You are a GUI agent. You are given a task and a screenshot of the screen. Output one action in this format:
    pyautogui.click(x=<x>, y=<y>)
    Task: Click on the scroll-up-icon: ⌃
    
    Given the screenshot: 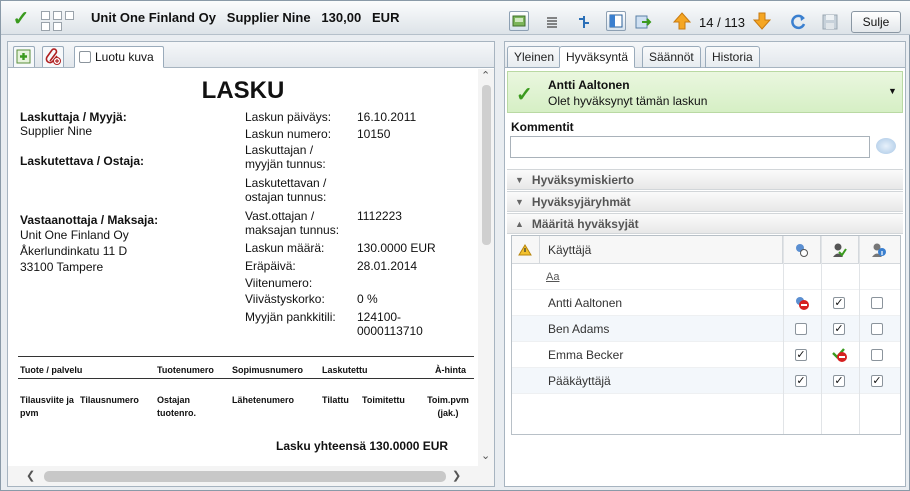 What is the action you would take?
    pyautogui.click(x=485, y=75)
    